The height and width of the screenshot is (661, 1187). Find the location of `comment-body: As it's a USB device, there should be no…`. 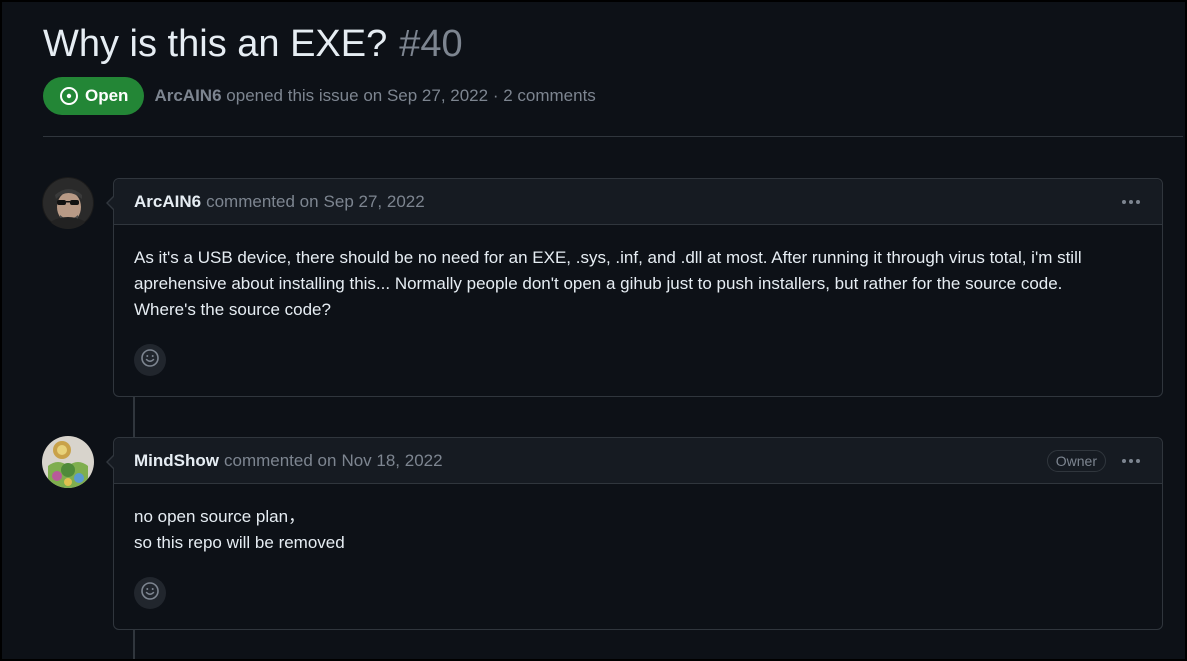

comment-body: As it's a USB device, there should be no… is located at coordinates (638, 274).